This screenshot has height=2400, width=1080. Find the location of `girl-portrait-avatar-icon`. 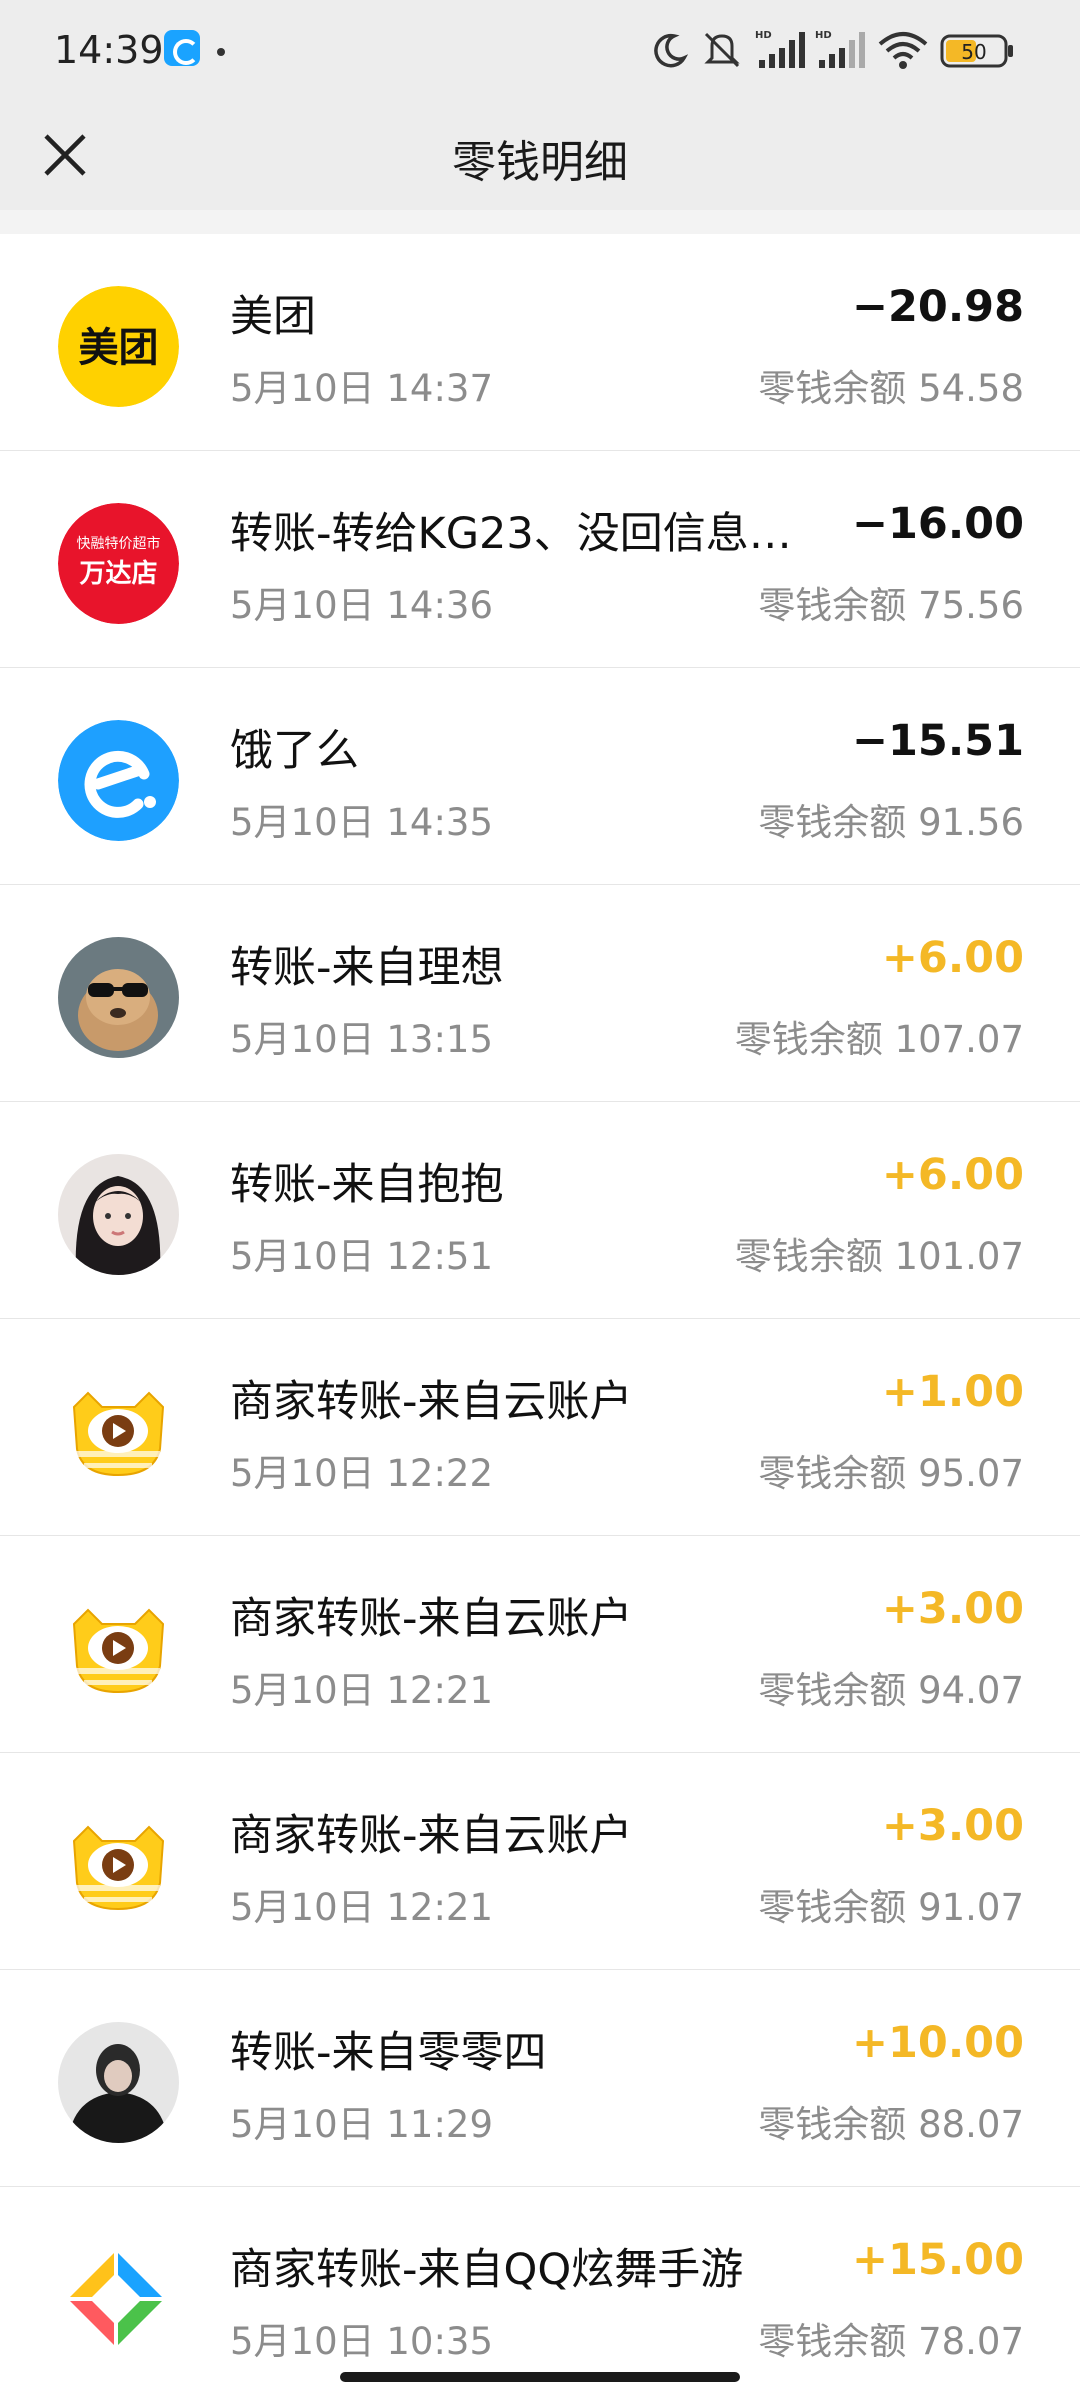

girl-portrait-avatar-icon is located at coordinates (118, 1214).